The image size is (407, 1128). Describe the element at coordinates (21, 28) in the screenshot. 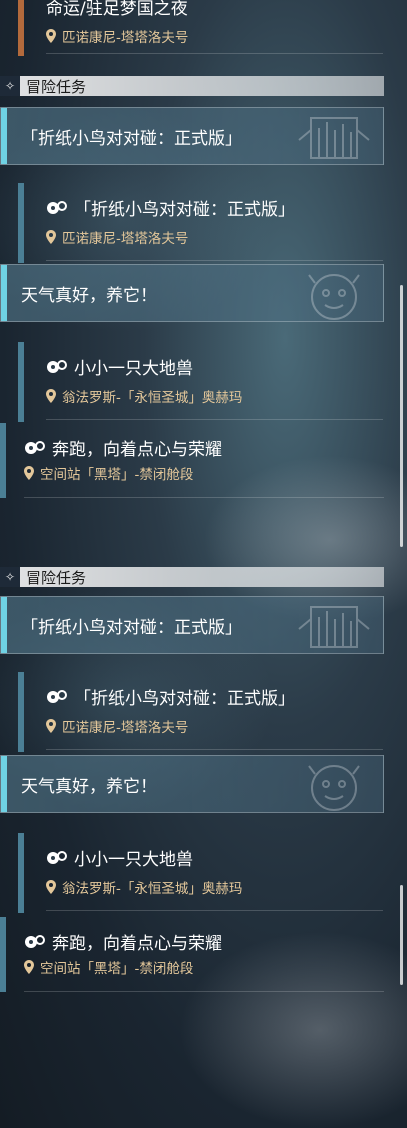

I see `top-item-bar` at that location.